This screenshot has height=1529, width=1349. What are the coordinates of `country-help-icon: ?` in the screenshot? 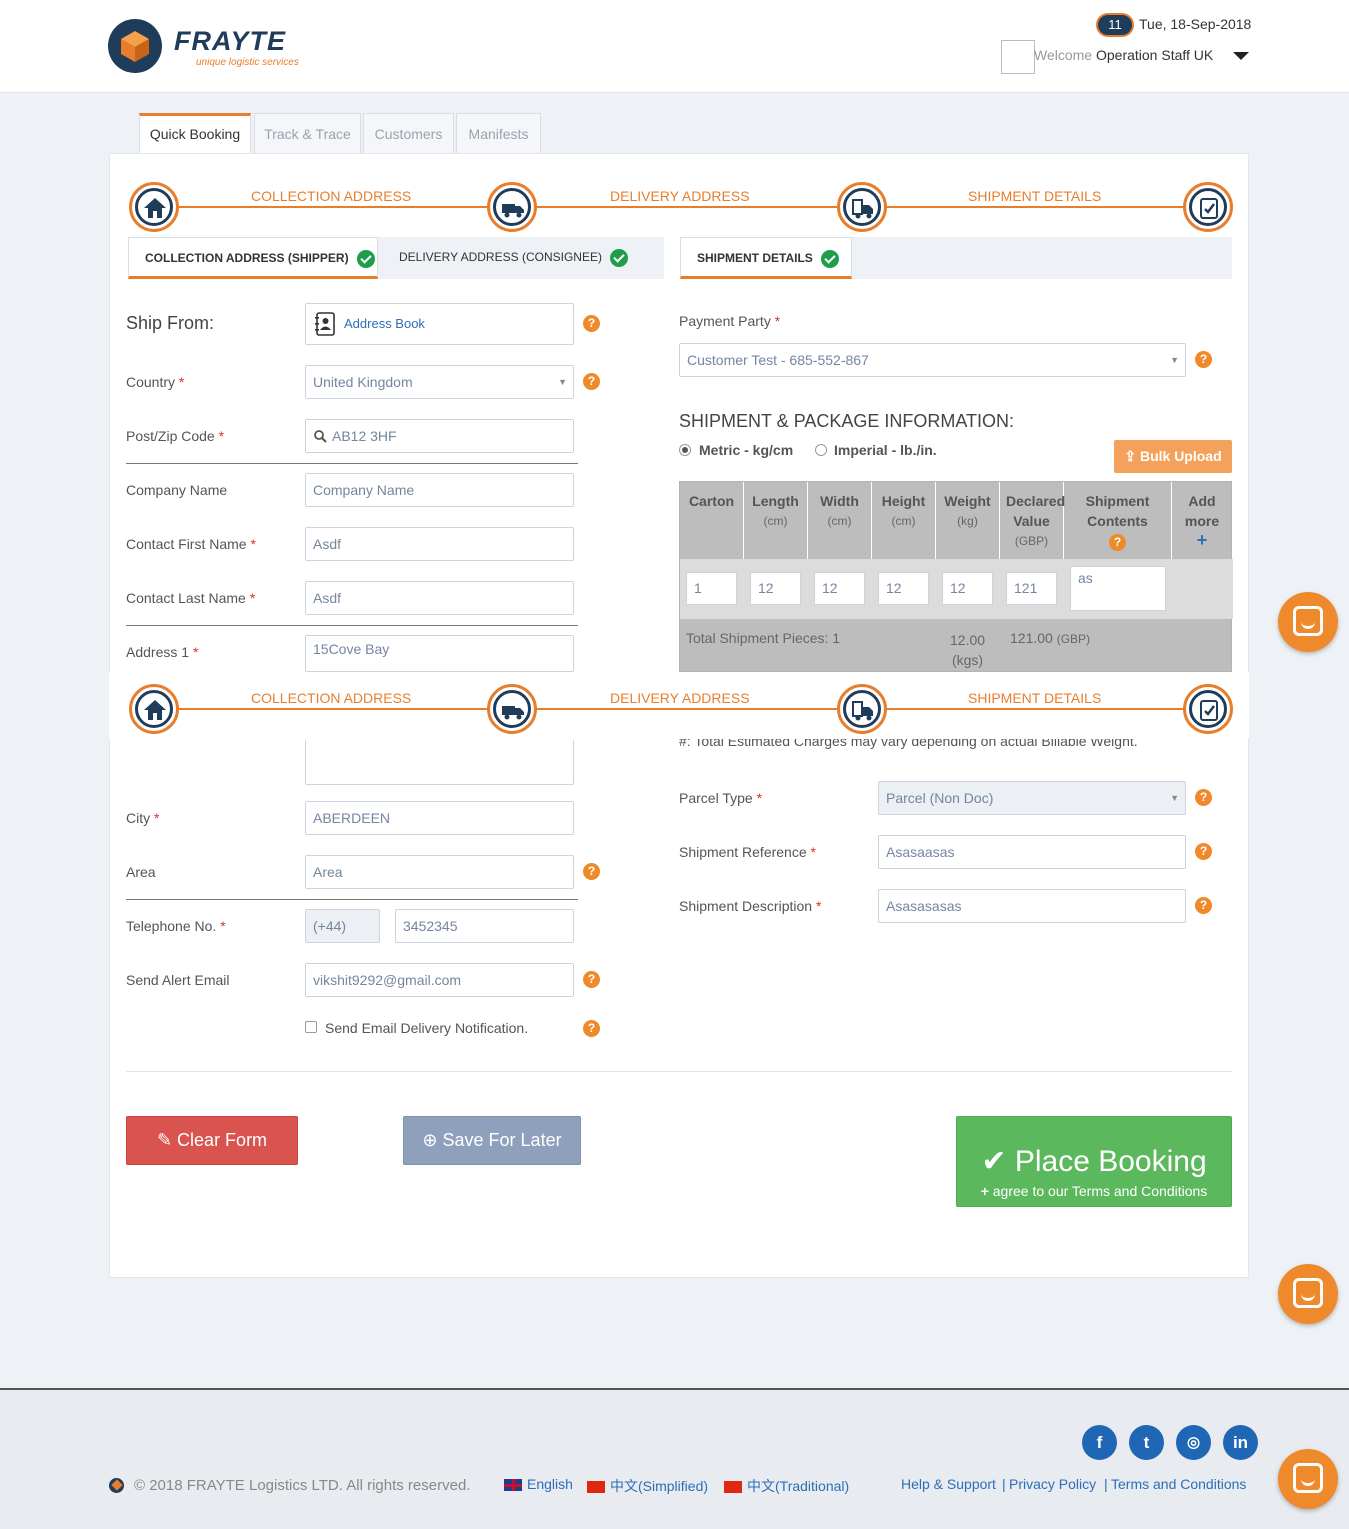 It's located at (591, 381).